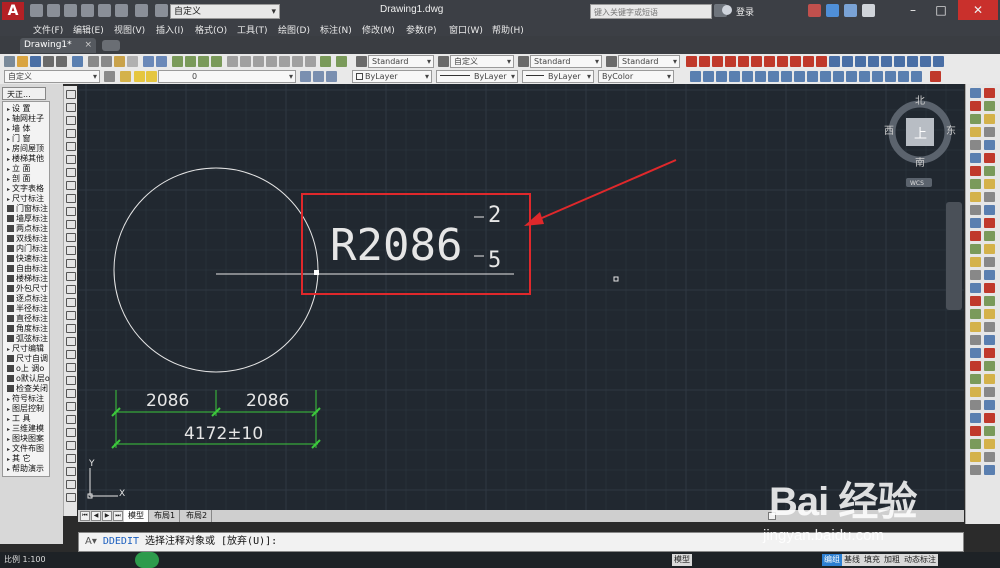  Describe the element at coordinates (58, 45) in the screenshot. I see `file-tab-drawing1: Drawing1* ×` at that location.